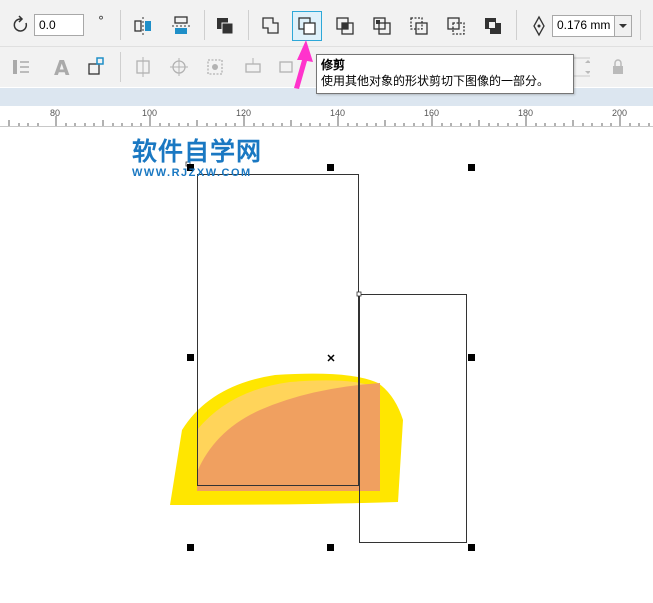 The image size is (653, 603). I want to click on rotation-angle-input: 0.0, so click(59, 25).